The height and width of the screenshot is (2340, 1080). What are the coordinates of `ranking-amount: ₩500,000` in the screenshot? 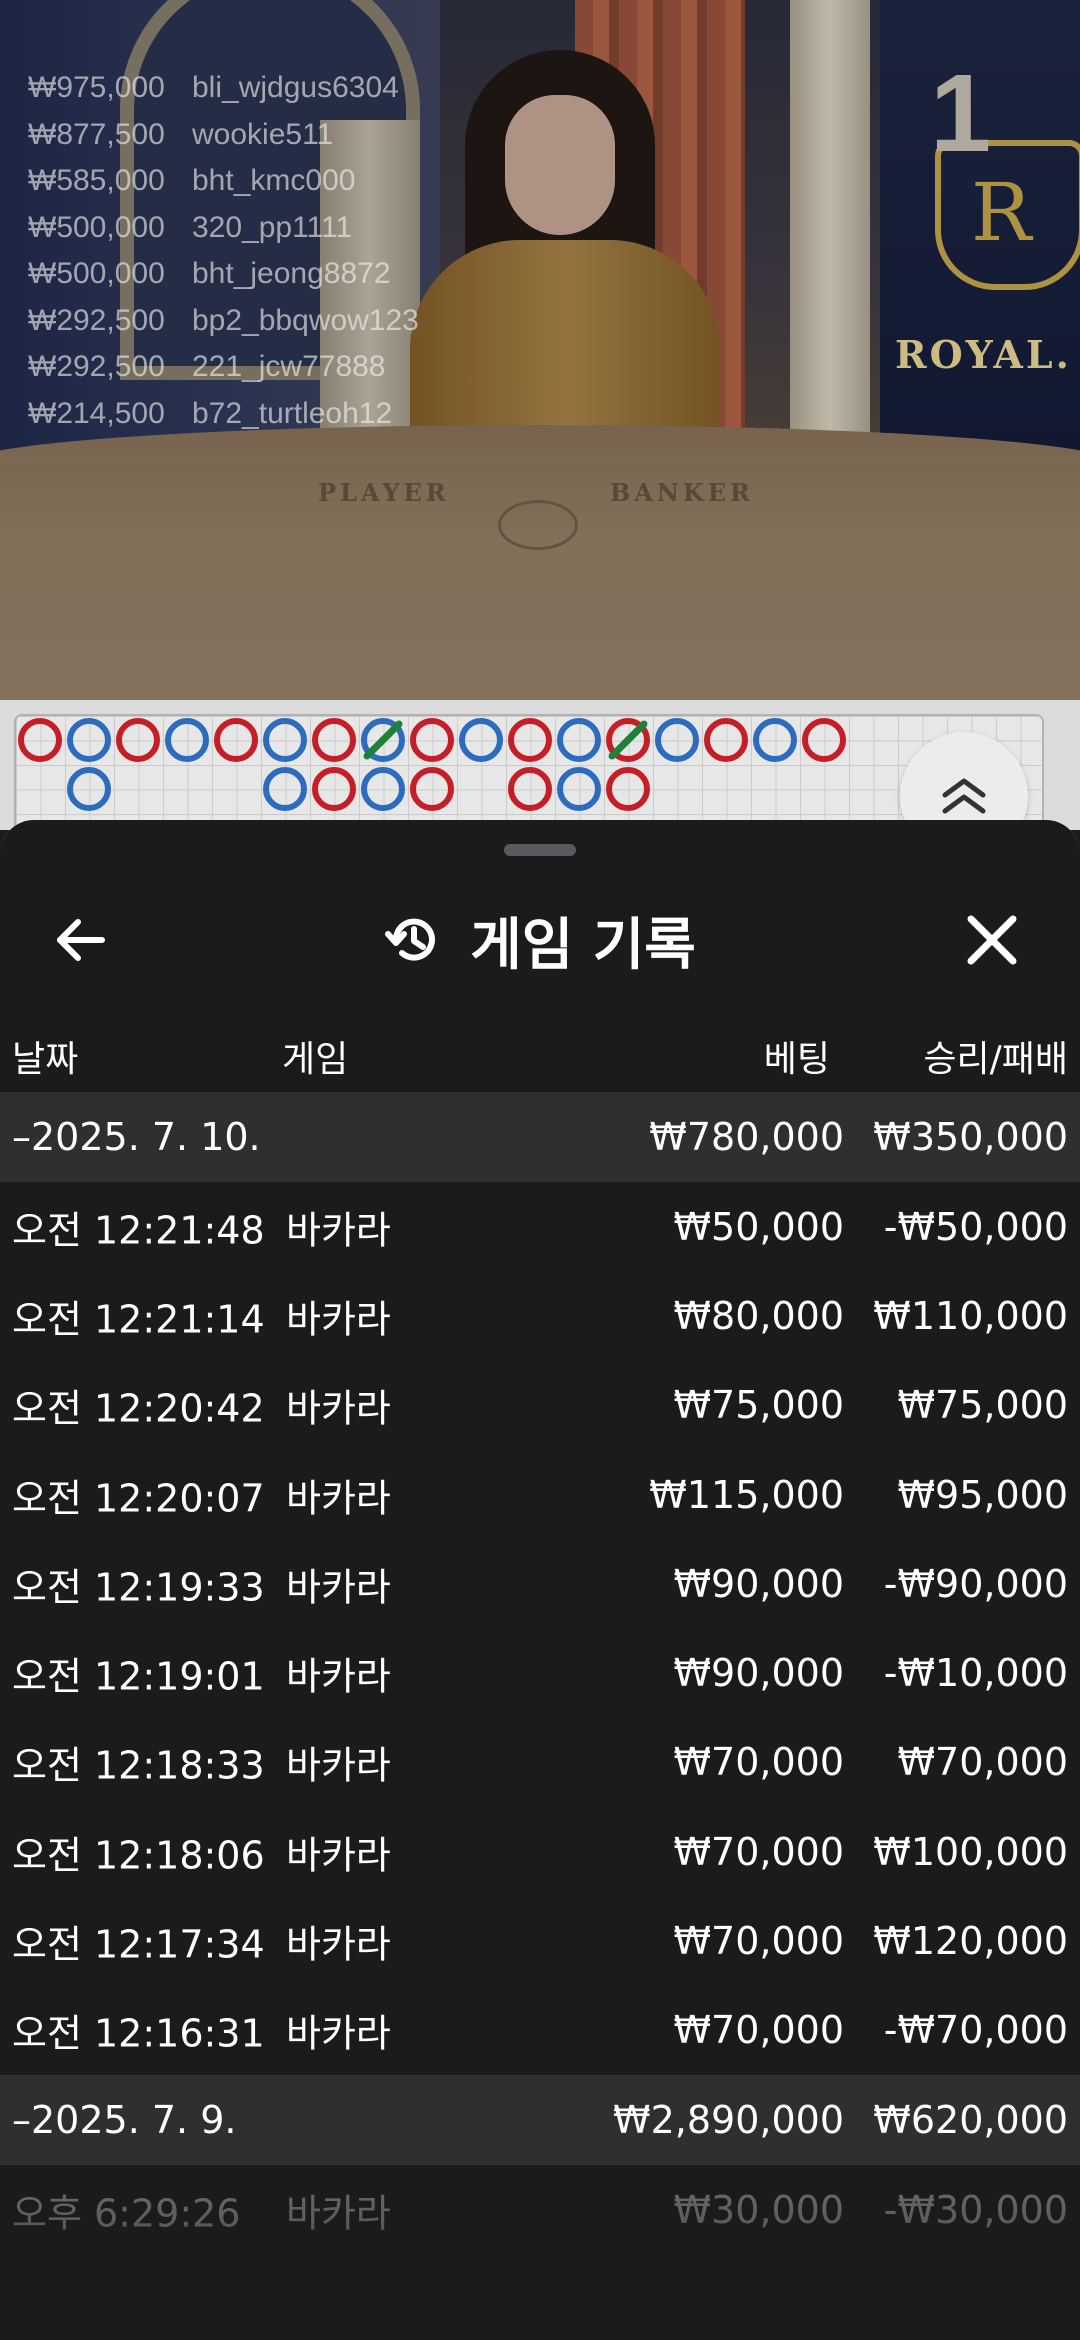 It's located at (96, 274).